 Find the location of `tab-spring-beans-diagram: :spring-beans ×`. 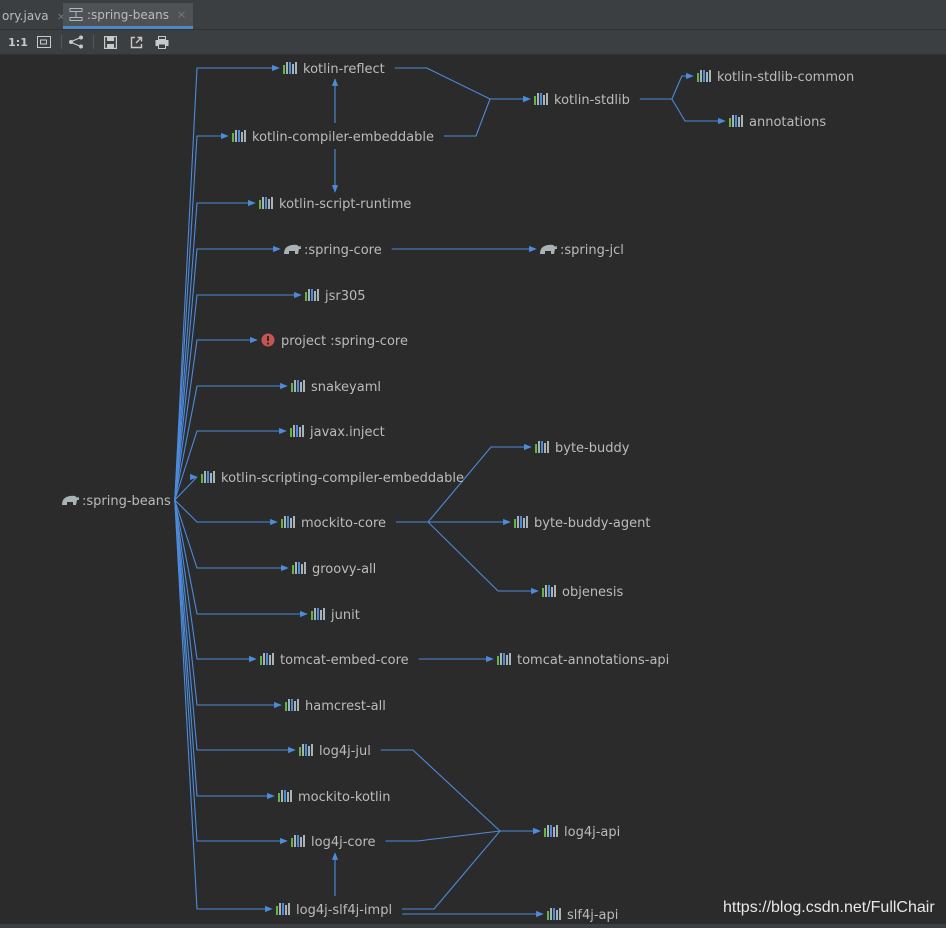

tab-spring-beans-diagram: :spring-beans × is located at coordinates (128, 16).